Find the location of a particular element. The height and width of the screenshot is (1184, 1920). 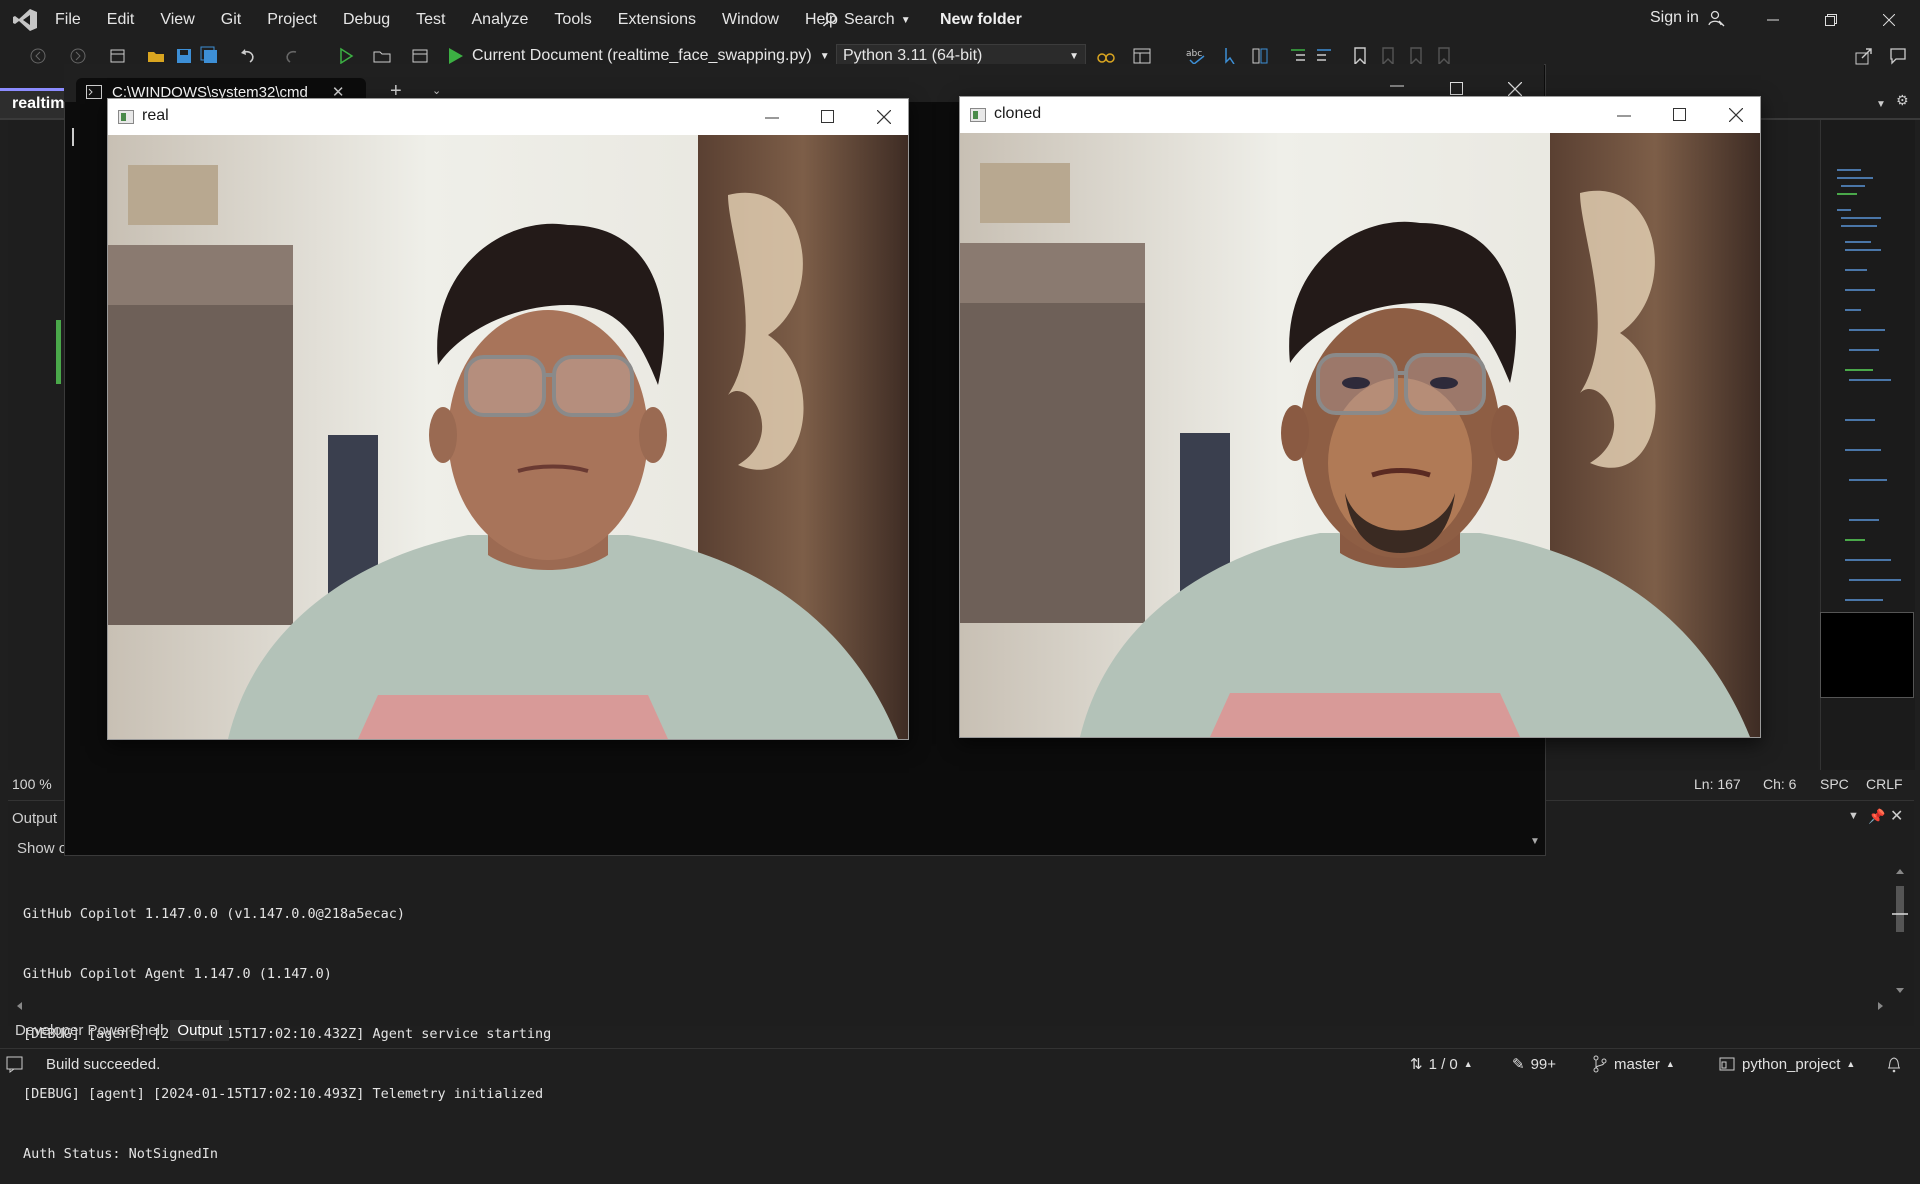

prev-bookmark-icon is located at coordinates (1388, 56).